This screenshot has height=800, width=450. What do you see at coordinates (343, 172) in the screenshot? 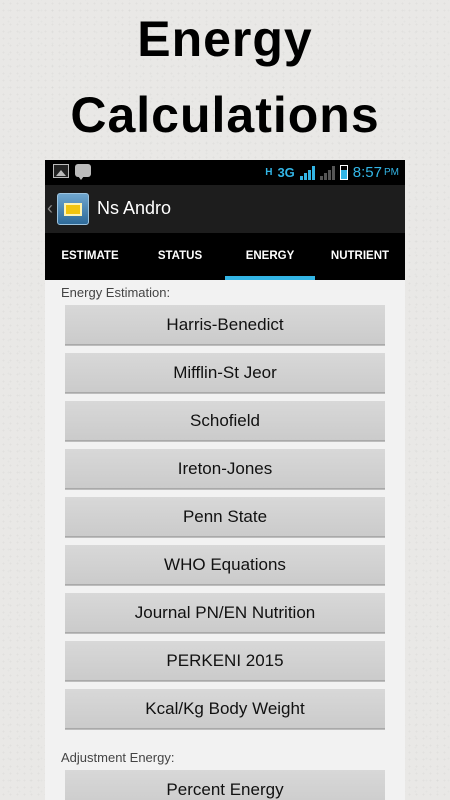
I see `battery-icon` at bounding box center [343, 172].